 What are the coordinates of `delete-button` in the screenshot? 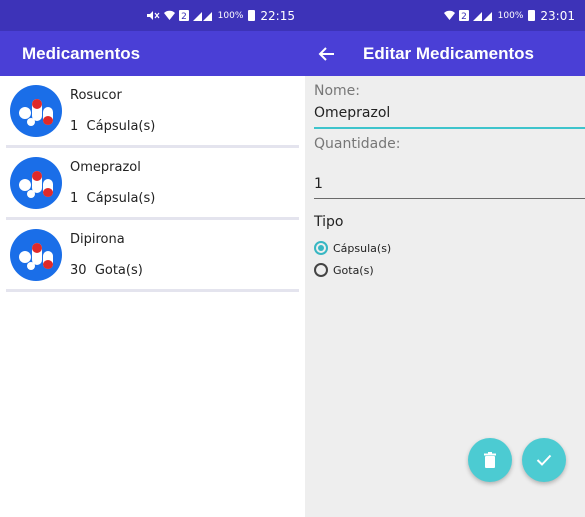 It's located at (490, 460).